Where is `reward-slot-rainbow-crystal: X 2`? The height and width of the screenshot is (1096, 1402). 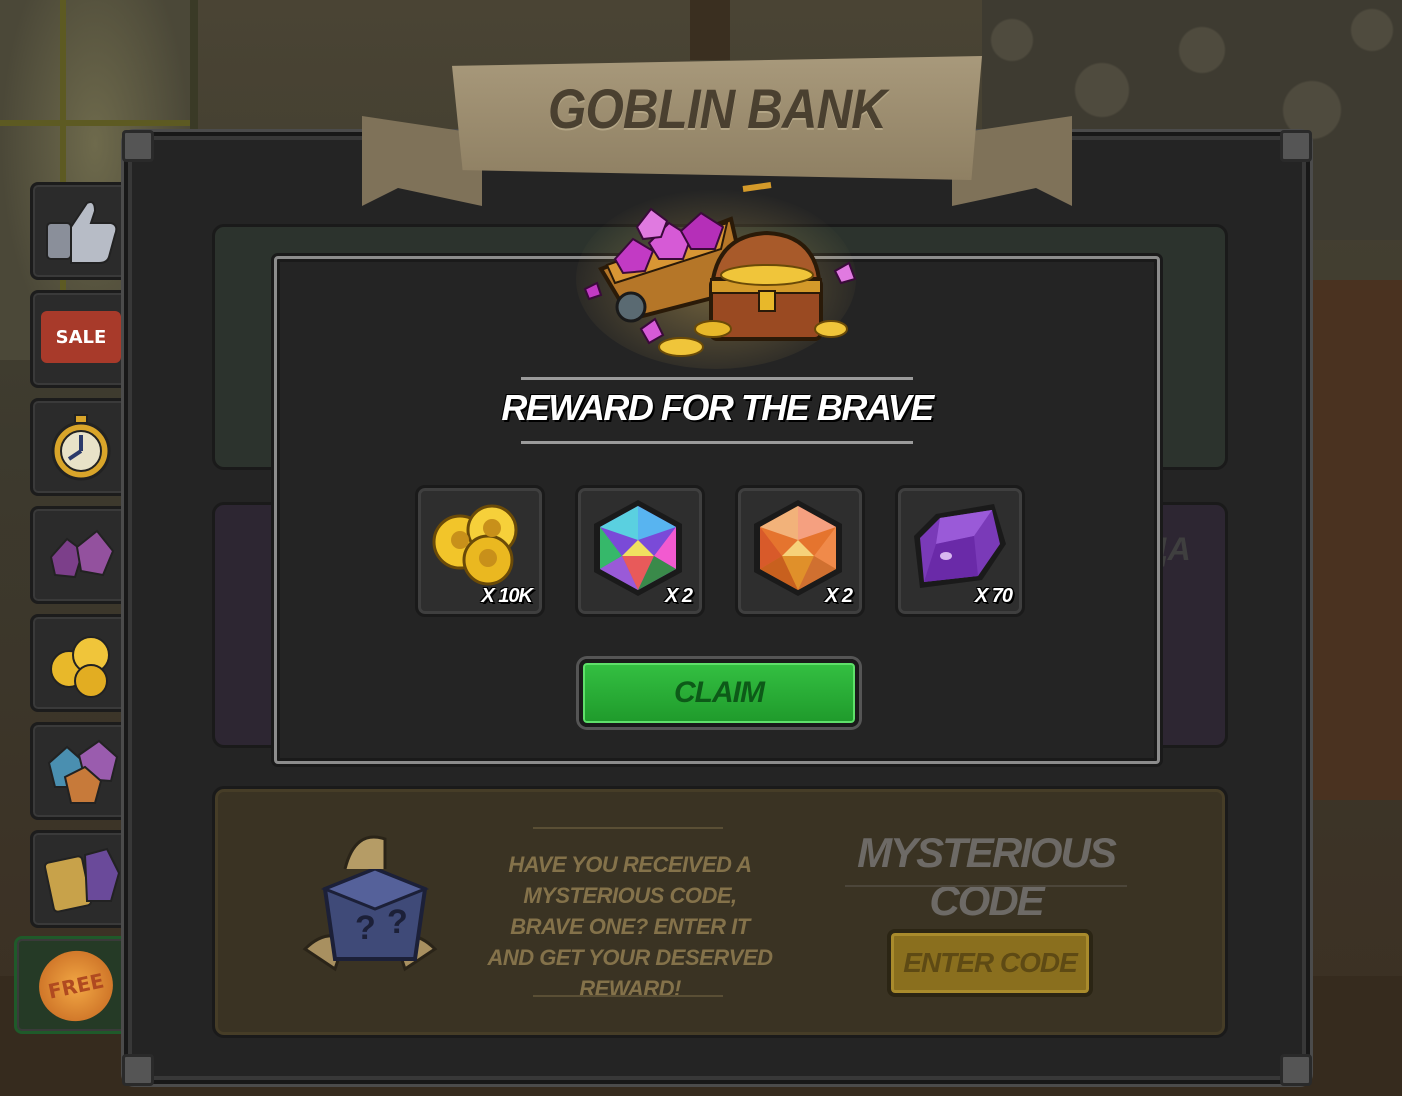
reward-slot-rainbow-crystal: X 2 is located at coordinates (640, 551).